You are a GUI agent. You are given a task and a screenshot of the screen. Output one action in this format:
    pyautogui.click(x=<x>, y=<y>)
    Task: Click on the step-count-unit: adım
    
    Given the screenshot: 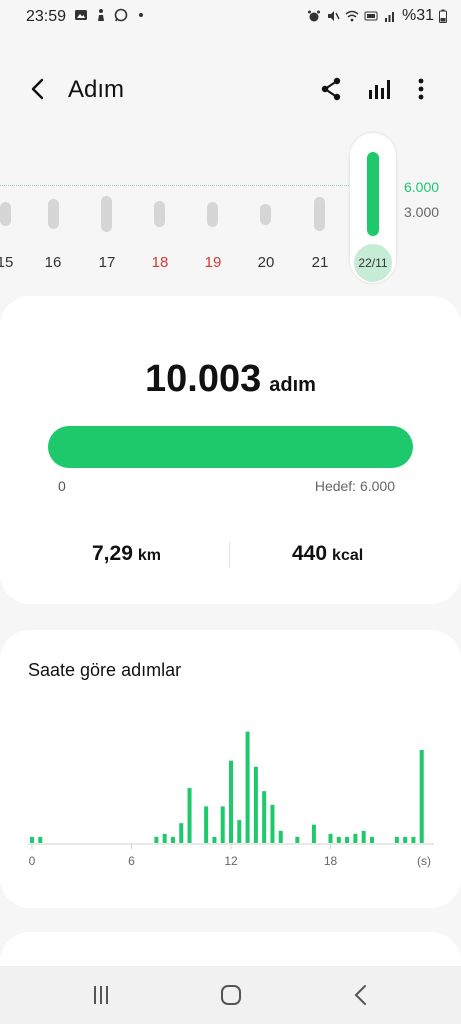 What is the action you would take?
    pyautogui.click(x=292, y=385)
    